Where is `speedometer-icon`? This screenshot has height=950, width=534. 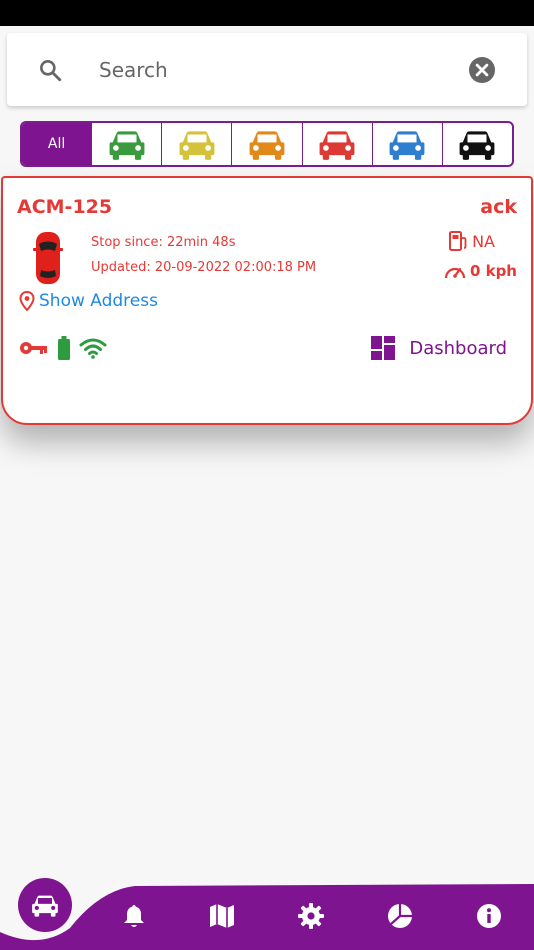 speedometer-icon is located at coordinates (455, 273).